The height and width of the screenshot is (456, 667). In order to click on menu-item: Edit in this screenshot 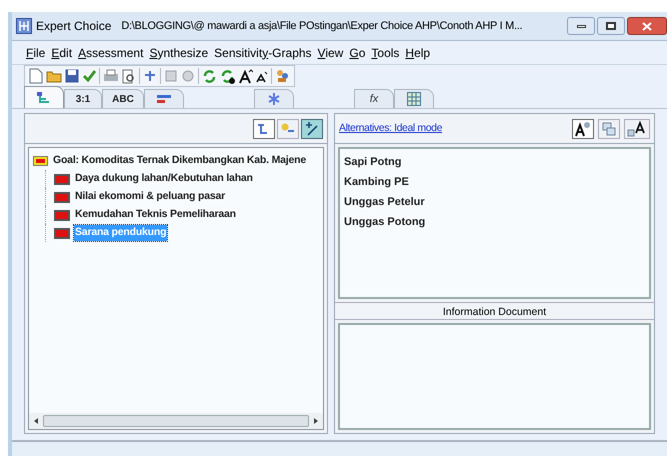, I will do `click(61, 53)`.